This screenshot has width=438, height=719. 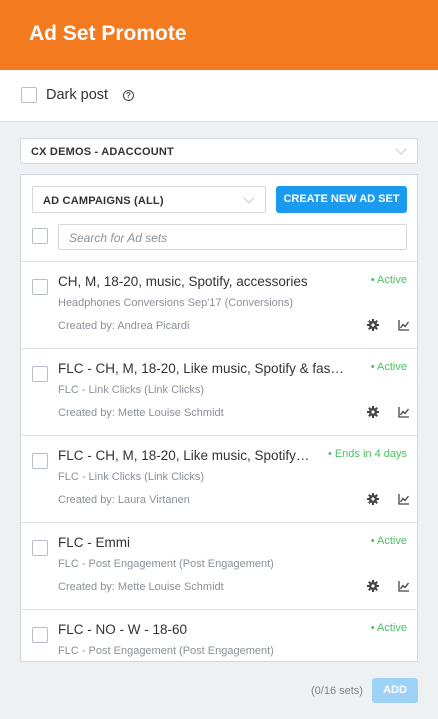 I want to click on item-creator: Created by: Laura Virtanen, so click(x=124, y=500).